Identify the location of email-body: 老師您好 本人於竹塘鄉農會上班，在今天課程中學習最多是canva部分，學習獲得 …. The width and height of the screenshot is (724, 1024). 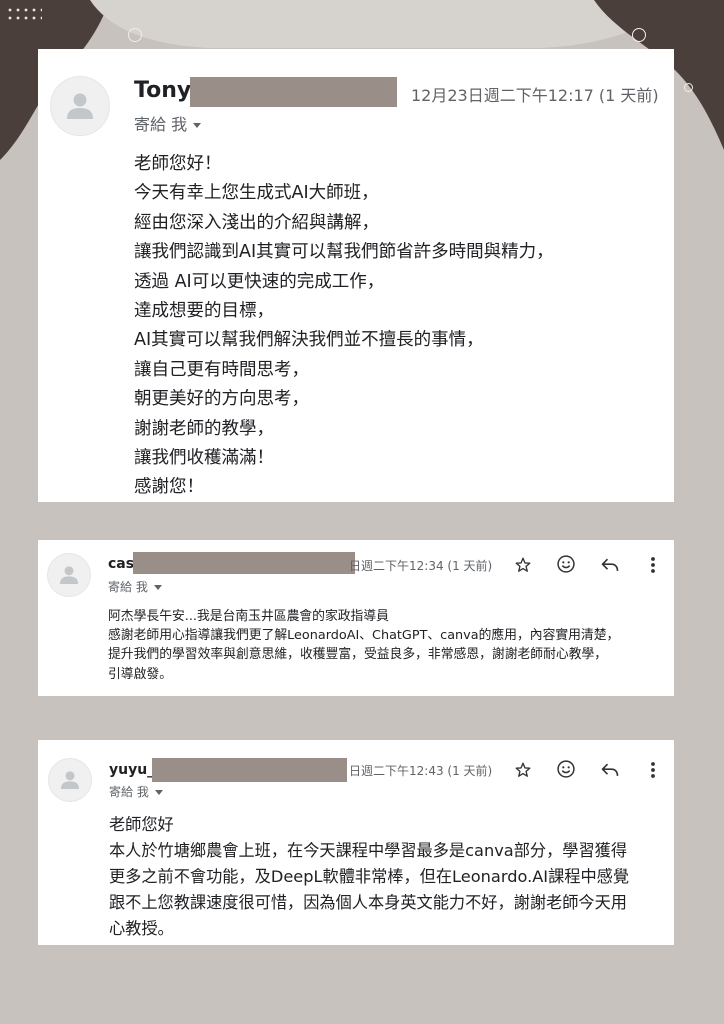
(369, 877).